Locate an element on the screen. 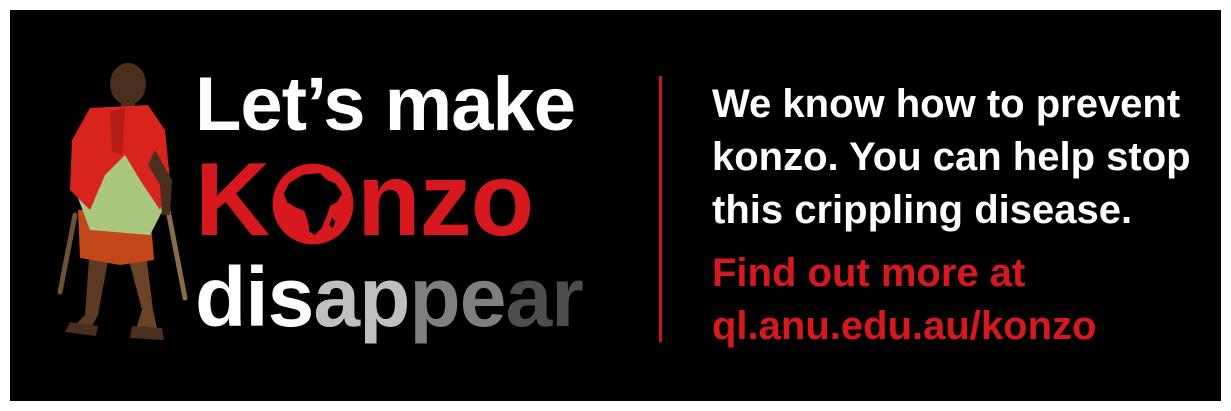 This screenshot has height=411, width=1231. headline-segment-ap: ap is located at coordinates (361, 297).